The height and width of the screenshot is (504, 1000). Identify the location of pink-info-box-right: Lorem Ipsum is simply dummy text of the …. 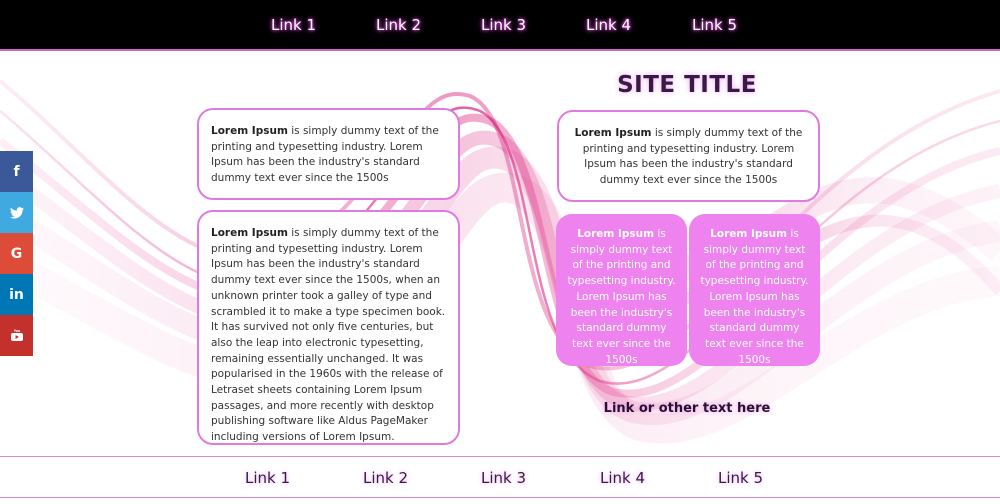
(754, 290).